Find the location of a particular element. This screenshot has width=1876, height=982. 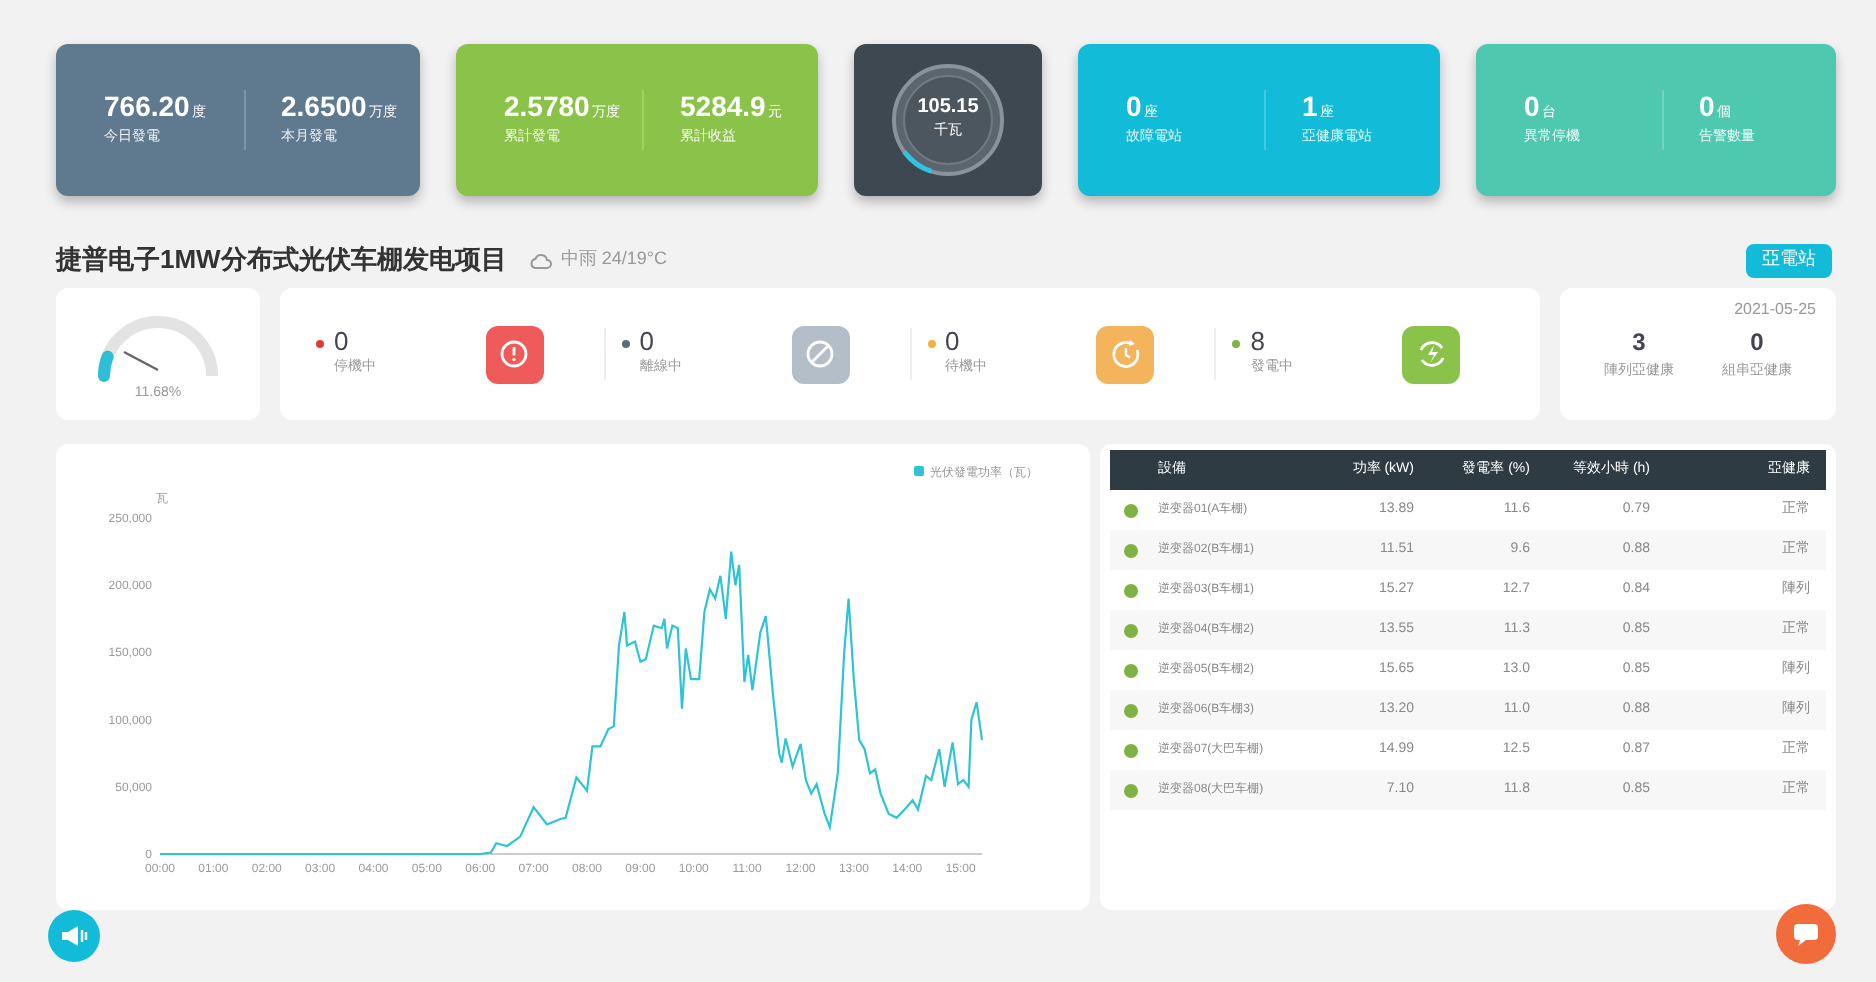

prohibited-icon is located at coordinates (820, 354).